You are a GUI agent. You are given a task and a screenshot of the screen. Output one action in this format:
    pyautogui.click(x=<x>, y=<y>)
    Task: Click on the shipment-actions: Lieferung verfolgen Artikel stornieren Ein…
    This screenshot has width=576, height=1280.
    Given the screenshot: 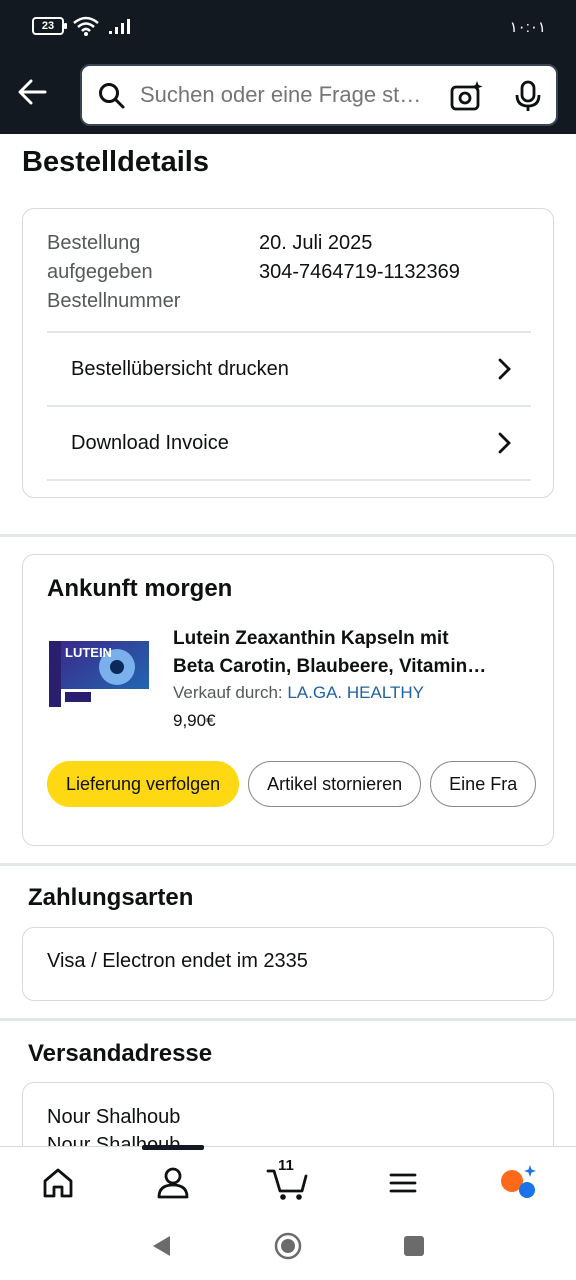 What is the action you would take?
    pyautogui.click(x=292, y=785)
    